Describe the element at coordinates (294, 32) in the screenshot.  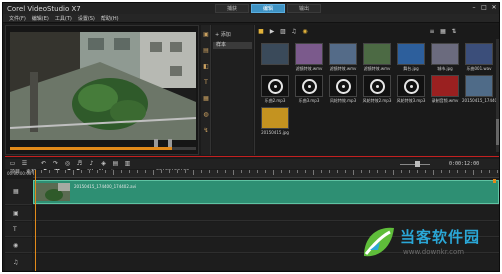
I see `show-audio-icon: ♫` at that location.